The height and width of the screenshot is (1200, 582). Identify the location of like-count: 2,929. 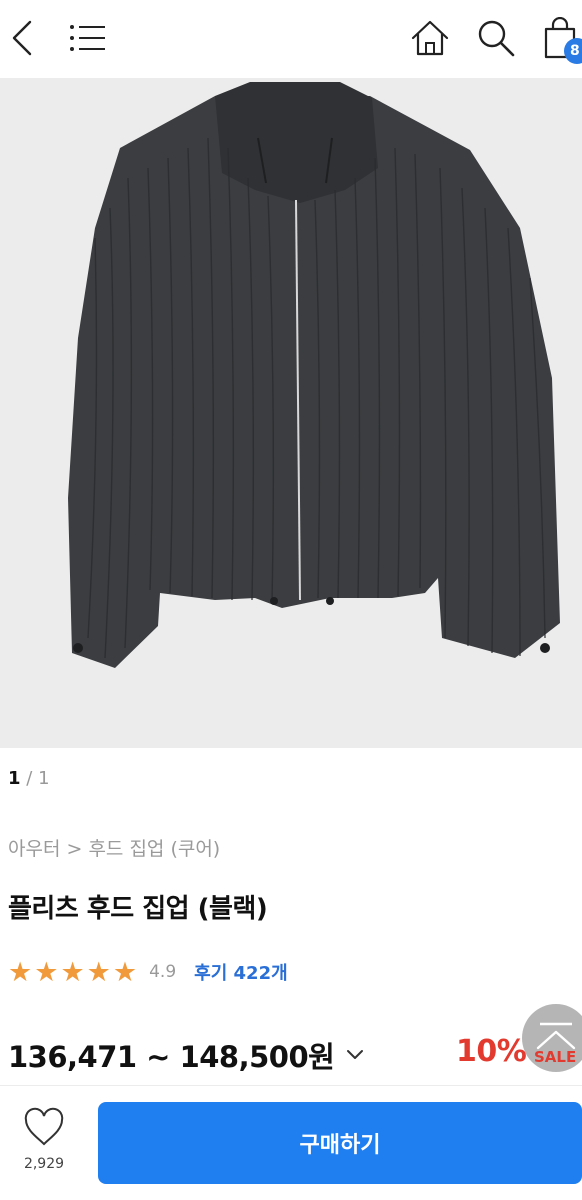
(44, 1164).